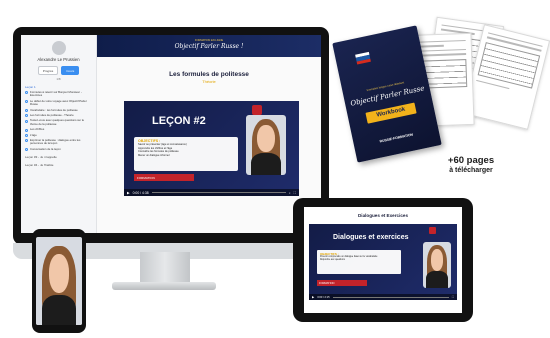 The image size is (550, 338). What do you see at coordinates (33, 134) in the screenshot?
I see `sidebar-item-label: L'âge` at bounding box center [33, 134].